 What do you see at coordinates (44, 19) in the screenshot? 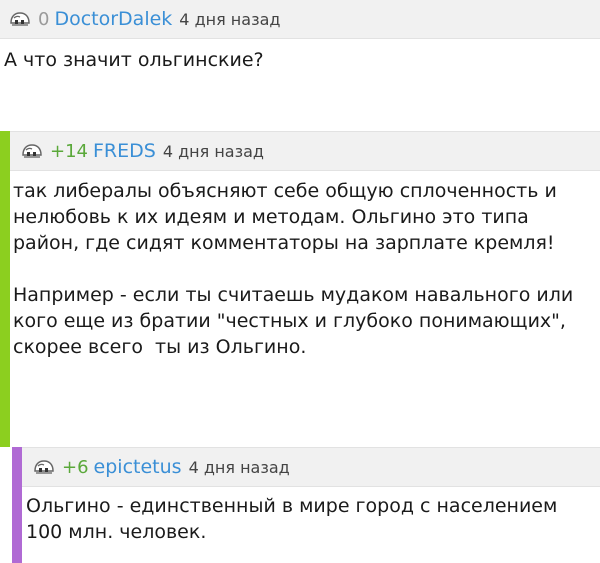
I see `comment-rating: 0` at bounding box center [44, 19].